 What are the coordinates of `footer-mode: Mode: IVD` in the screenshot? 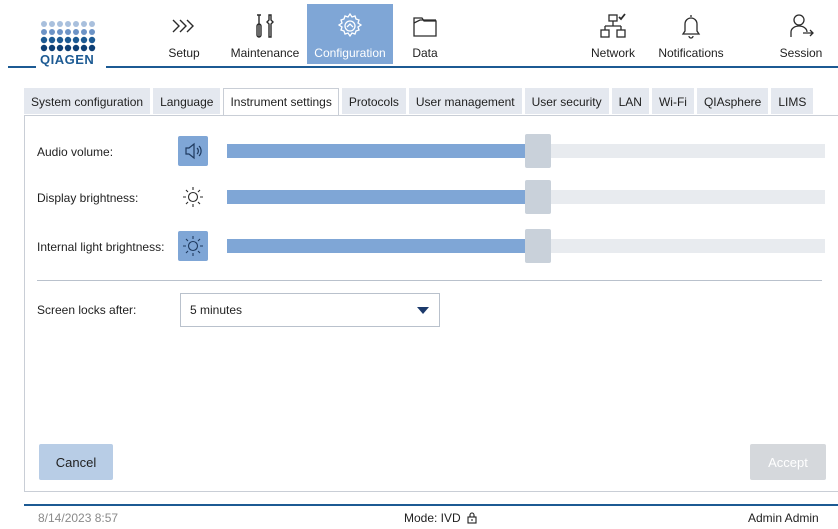 It's located at (441, 518).